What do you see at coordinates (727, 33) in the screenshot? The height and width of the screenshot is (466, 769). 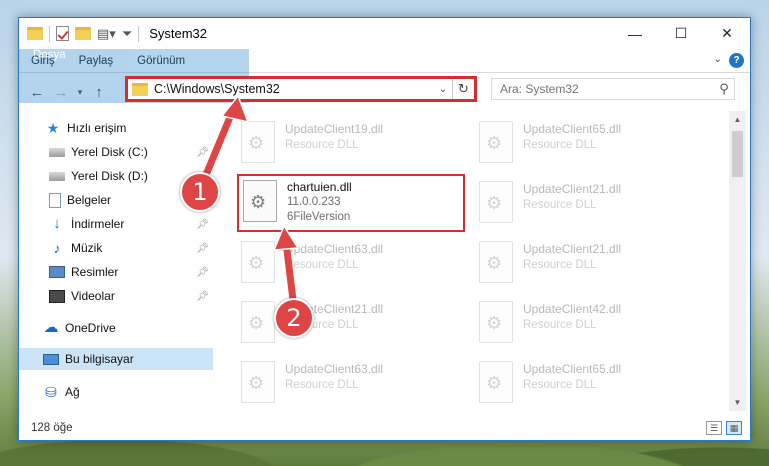 I see `close-button: ✕` at bounding box center [727, 33].